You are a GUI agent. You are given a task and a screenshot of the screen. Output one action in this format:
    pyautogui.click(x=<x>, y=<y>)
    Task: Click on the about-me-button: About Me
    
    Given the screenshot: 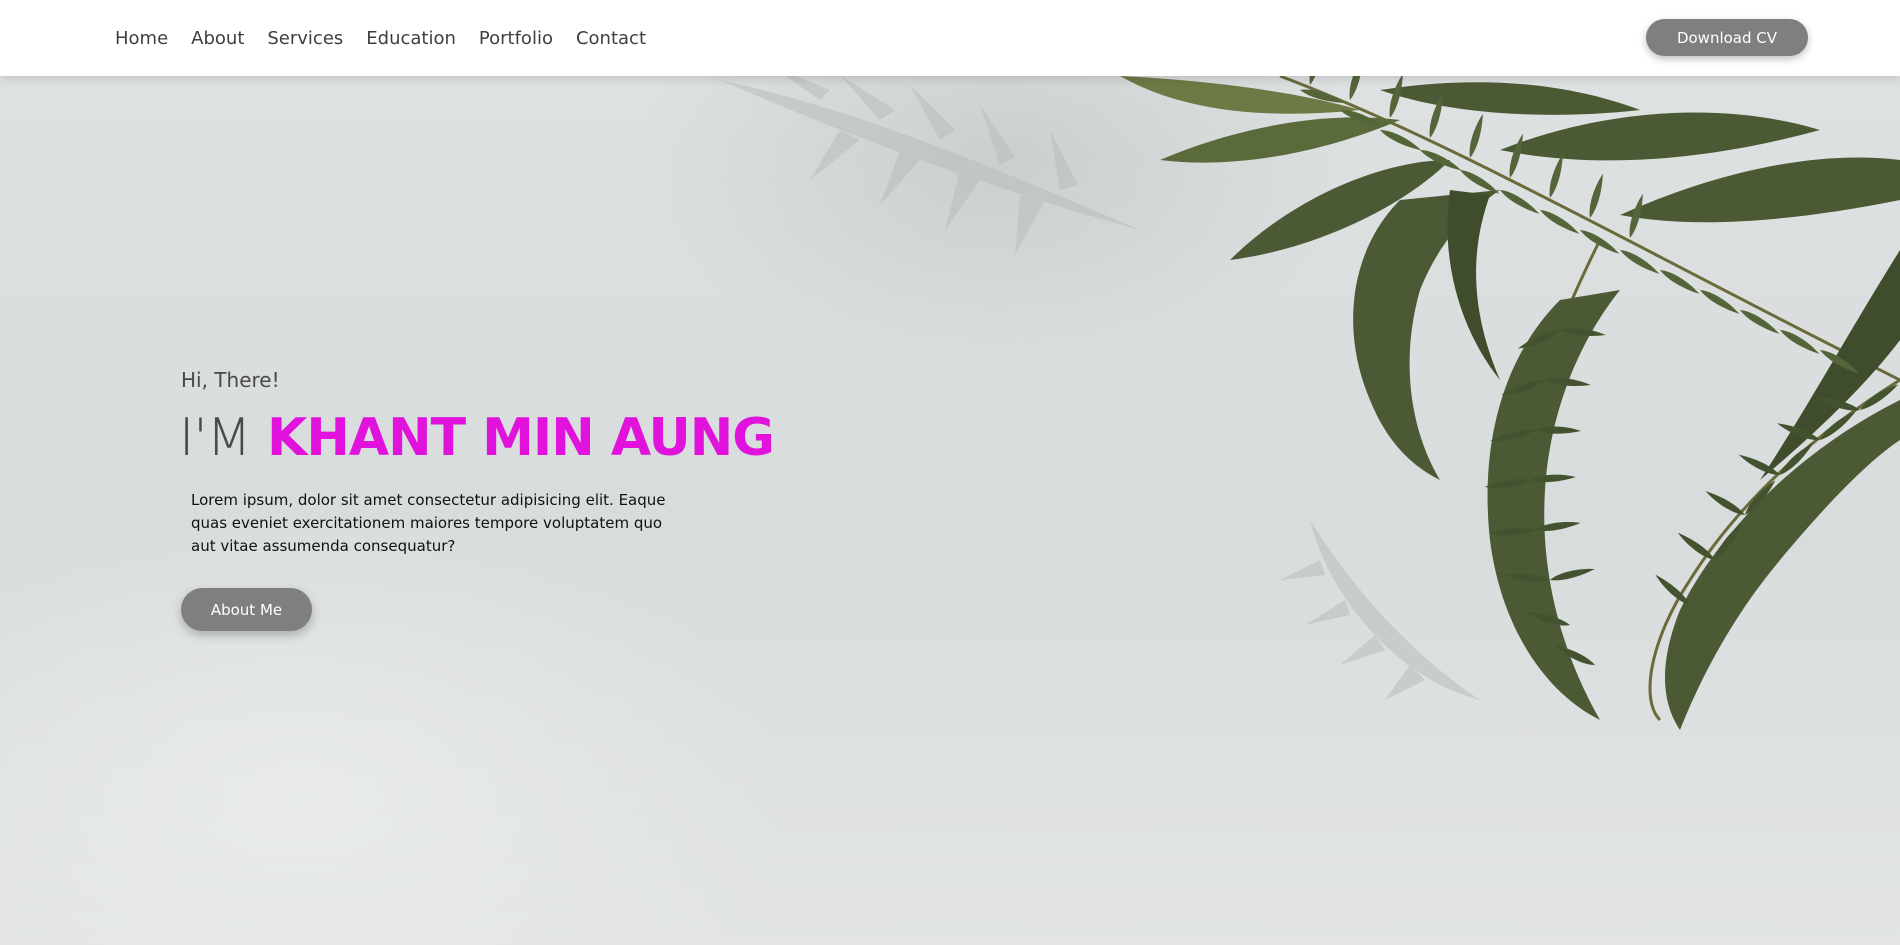 What is the action you would take?
    pyautogui.click(x=246, y=609)
    